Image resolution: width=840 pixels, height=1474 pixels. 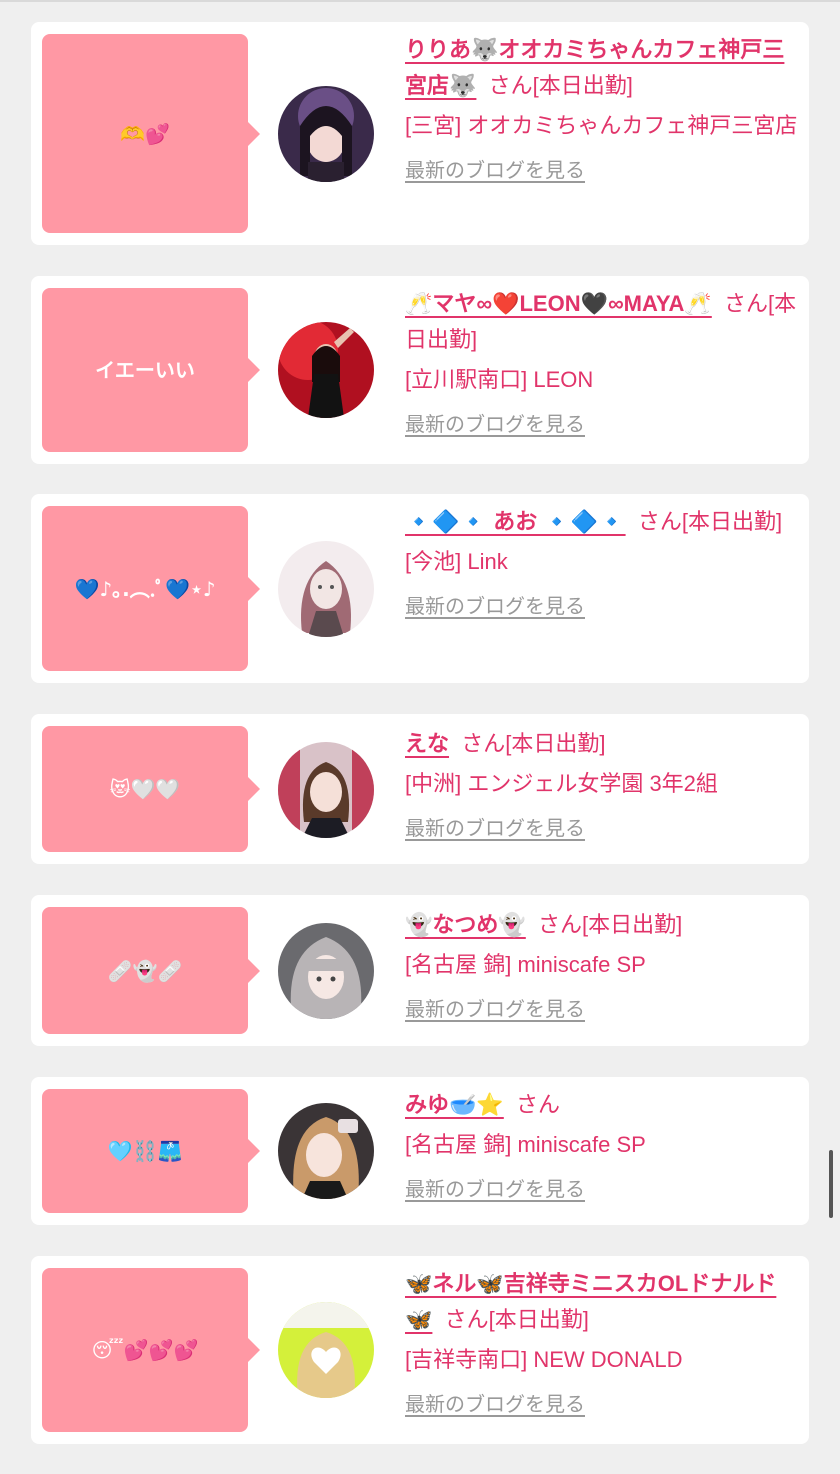 I want to click on entry-info: みゆ🥣⭐️ さん [名古屋 錦] miniscafe SP 最新のブログを見る, so click(x=603, y=1147).